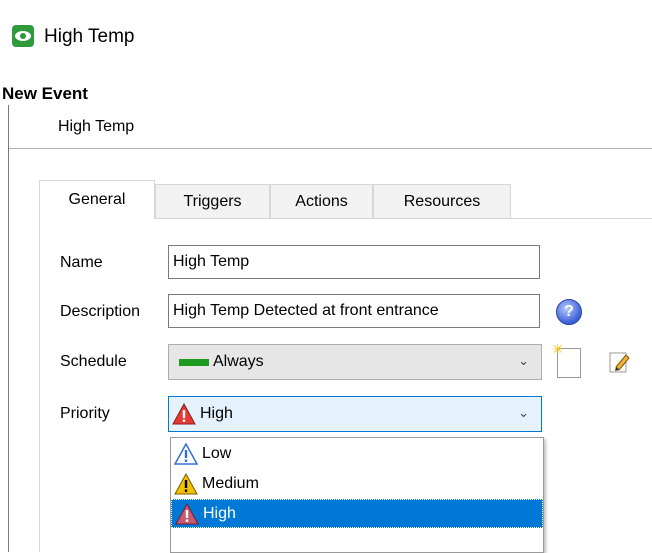 The width and height of the screenshot is (652, 553). I want to click on schedule-label: Schedule, so click(93, 361).